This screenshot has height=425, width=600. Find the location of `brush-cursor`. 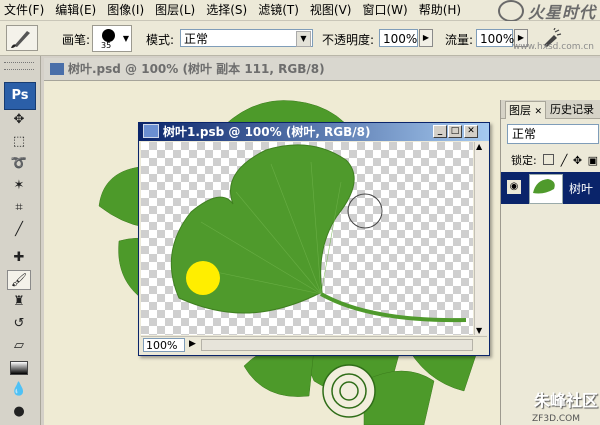

brush-cursor is located at coordinates (203, 278).